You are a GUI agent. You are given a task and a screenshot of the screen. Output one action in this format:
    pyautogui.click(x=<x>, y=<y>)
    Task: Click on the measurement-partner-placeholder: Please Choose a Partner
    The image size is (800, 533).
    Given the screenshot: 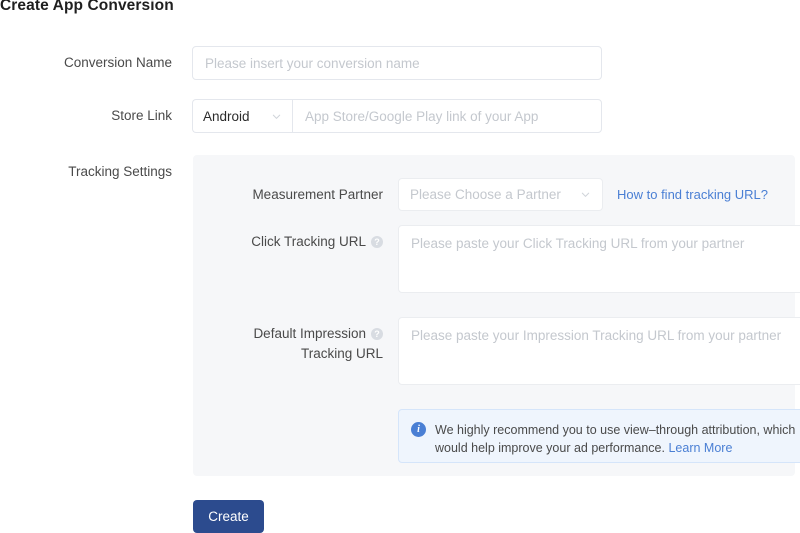 What is the action you would take?
    pyautogui.click(x=485, y=194)
    